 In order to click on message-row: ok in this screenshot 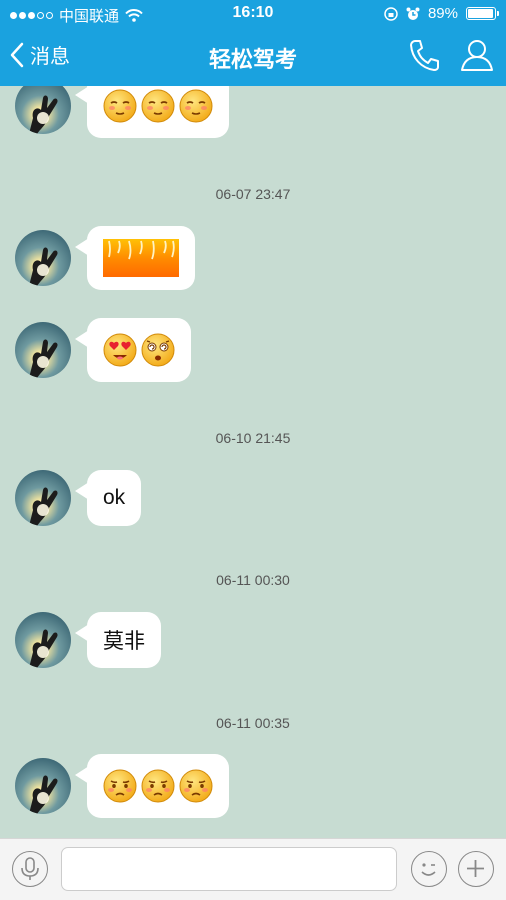, I will do `click(78, 498)`.